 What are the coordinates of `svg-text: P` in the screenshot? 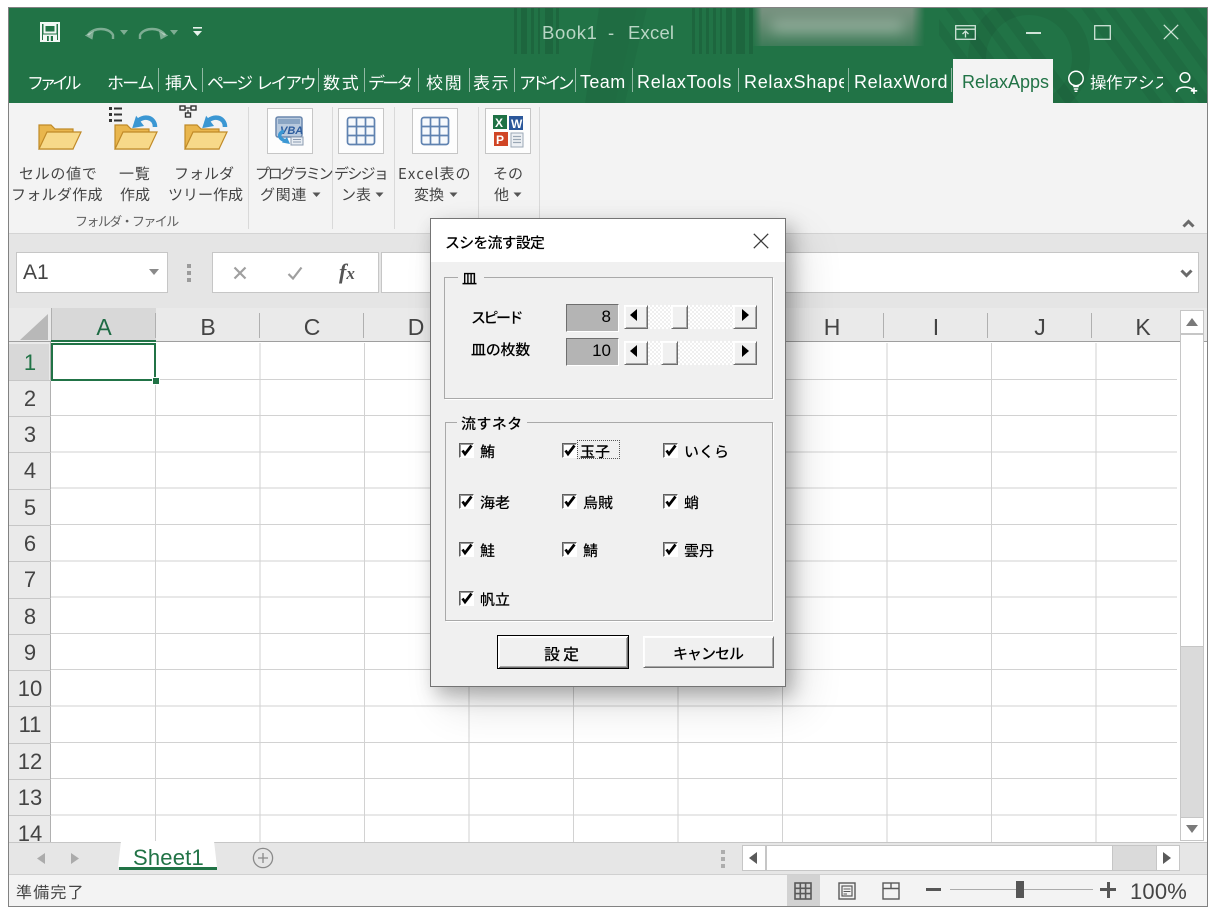 It's located at (500, 140).